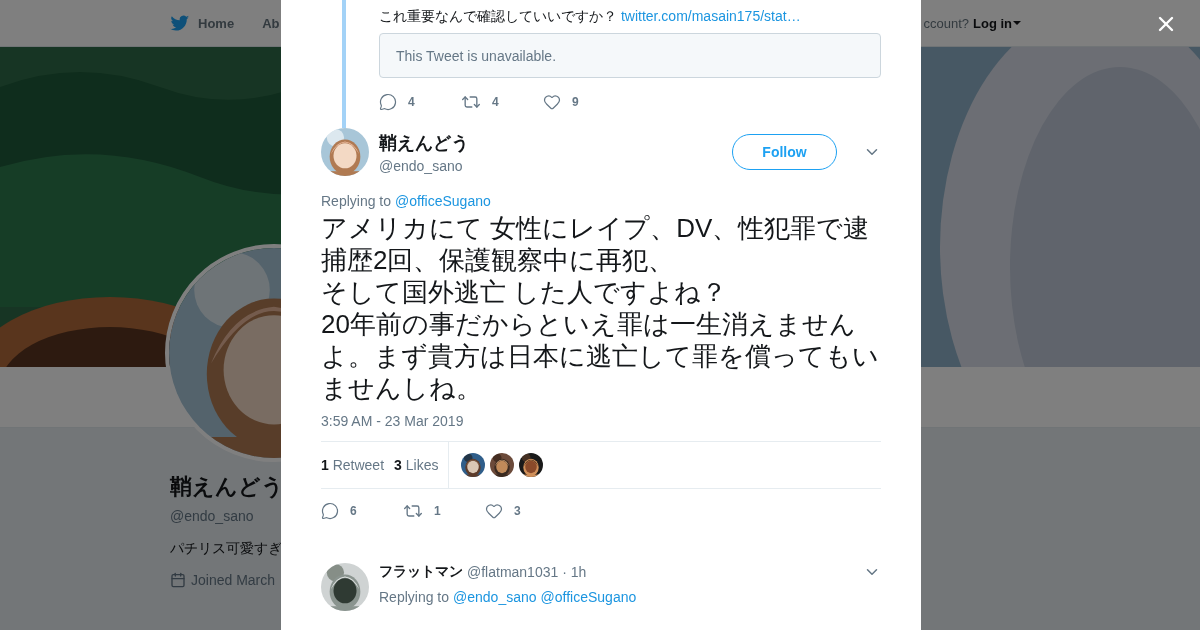 The width and height of the screenshot is (1200, 630). Describe the element at coordinates (212, 516) in the screenshot. I see `profile-handle: @endo_sano` at that location.